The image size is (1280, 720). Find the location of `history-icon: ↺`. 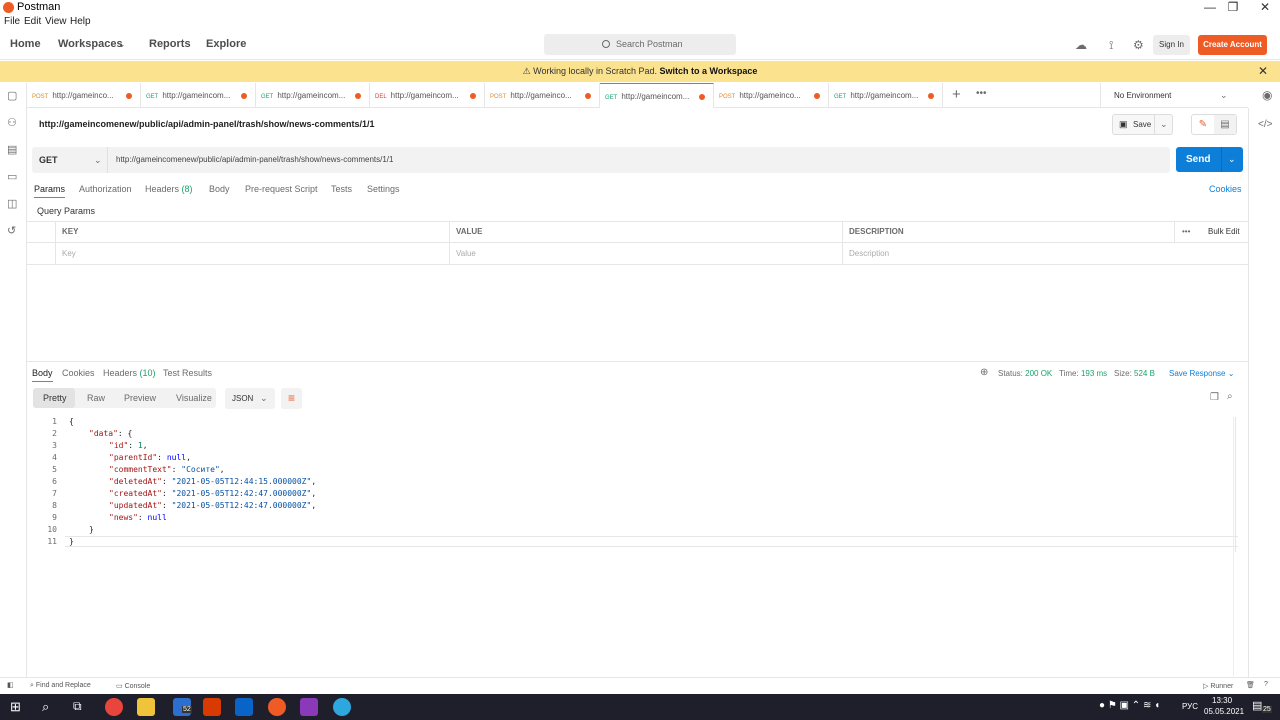

history-icon: ↺ is located at coordinates (11, 230).